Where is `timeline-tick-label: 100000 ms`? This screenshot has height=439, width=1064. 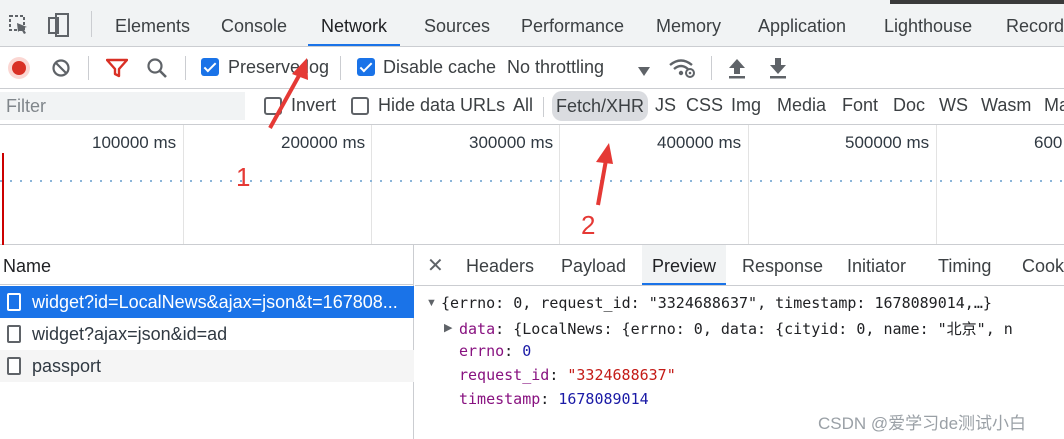
timeline-tick-label: 100000 ms is located at coordinates (134, 142).